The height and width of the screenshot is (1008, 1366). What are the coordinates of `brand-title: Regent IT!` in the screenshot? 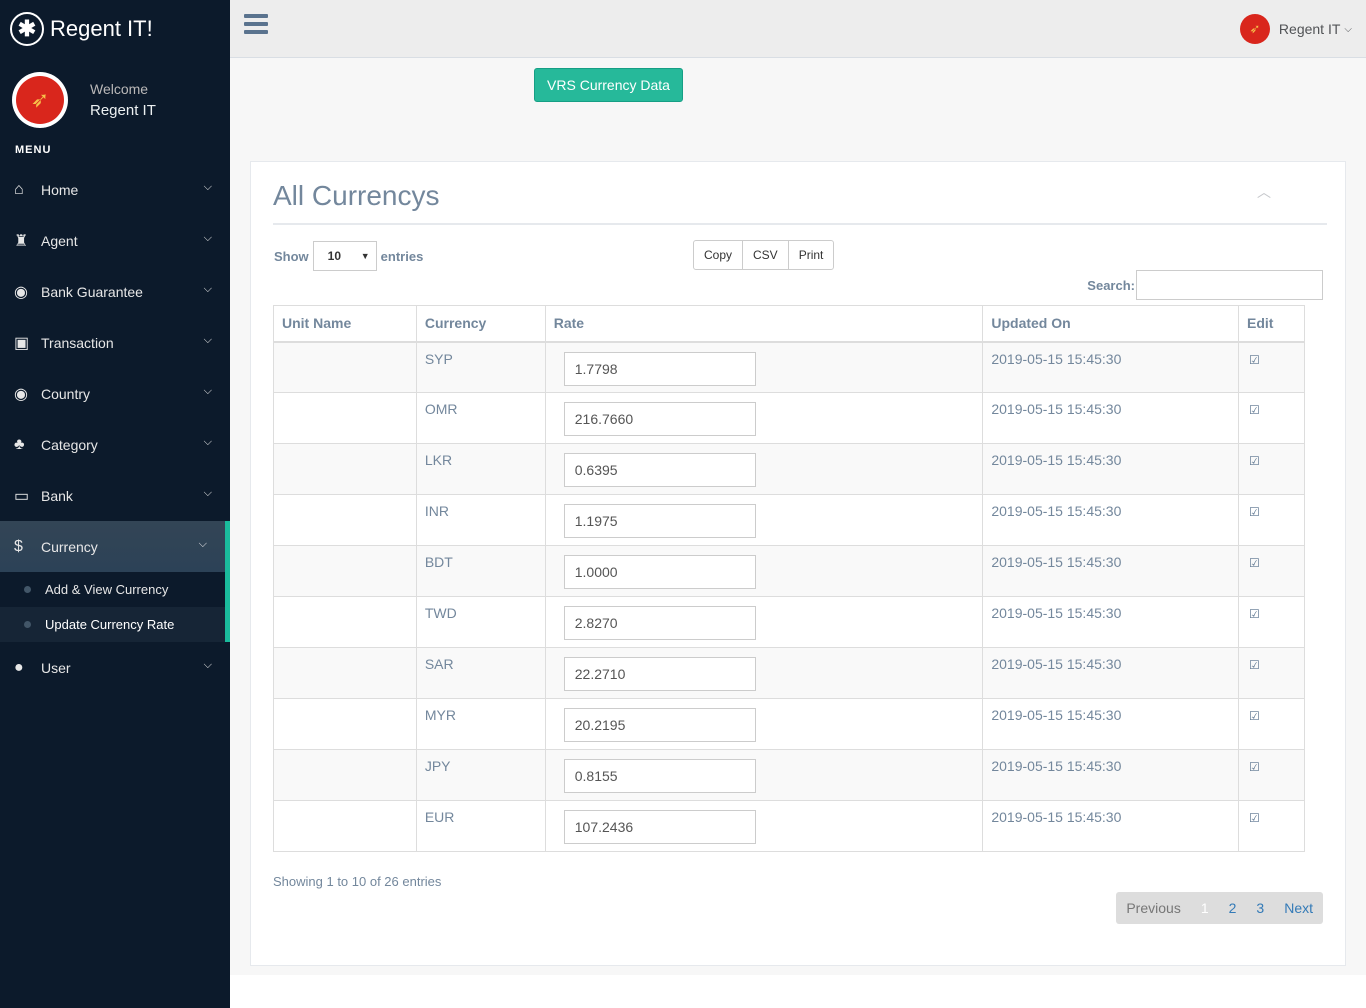 It's located at (101, 28).